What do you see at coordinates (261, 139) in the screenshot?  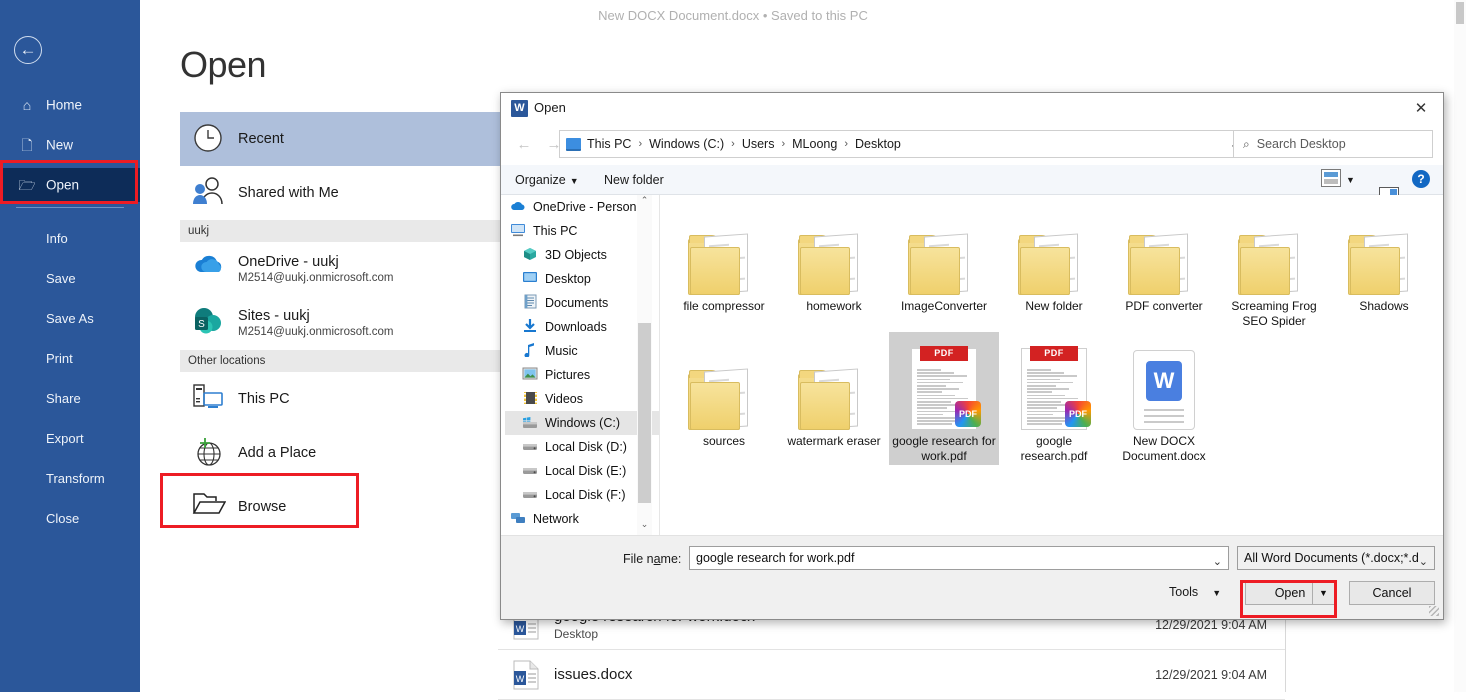 I see `place-name: Recent` at bounding box center [261, 139].